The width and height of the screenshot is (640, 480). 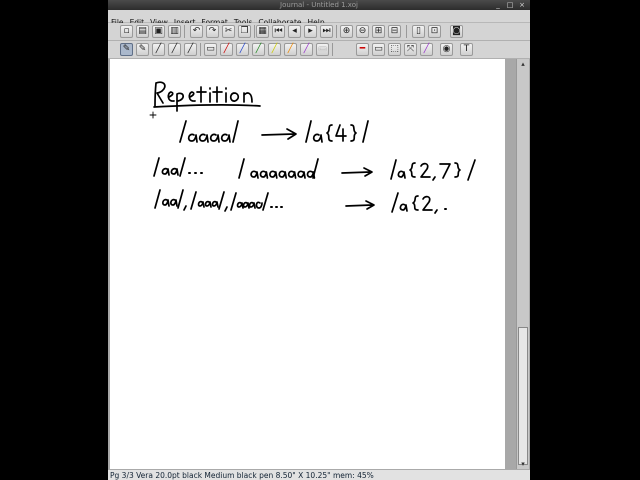 What do you see at coordinates (306, 49) in the screenshot?
I see `purple-pen-icon: ╱` at bounding box center [306, 49].